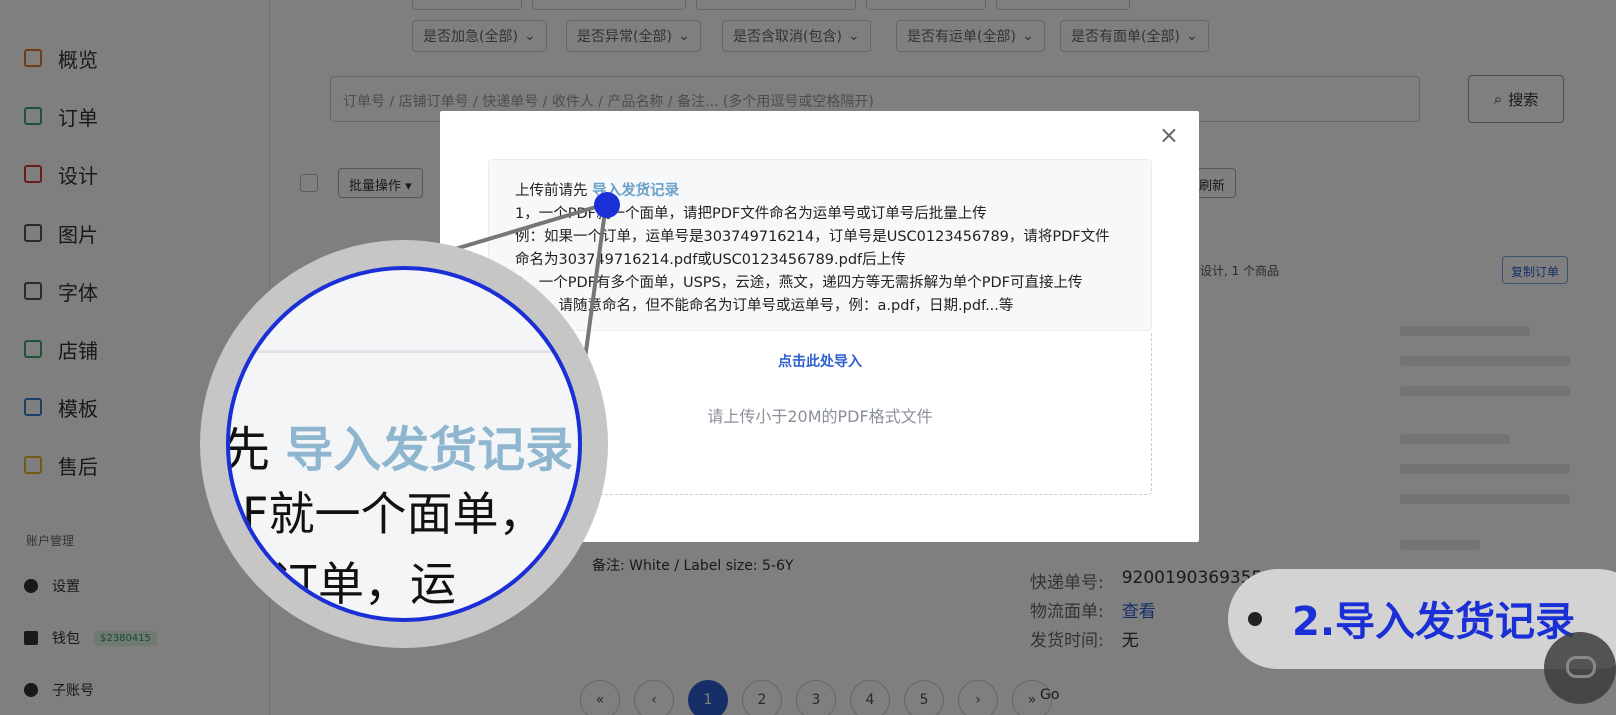 Image resolution: width=1616 pixels, height=715 pixels. What do you see at coordinates (429, 450) in the screenshot?
I see `magnified-link: 导入发货记录` at bounding box center [429, 450].